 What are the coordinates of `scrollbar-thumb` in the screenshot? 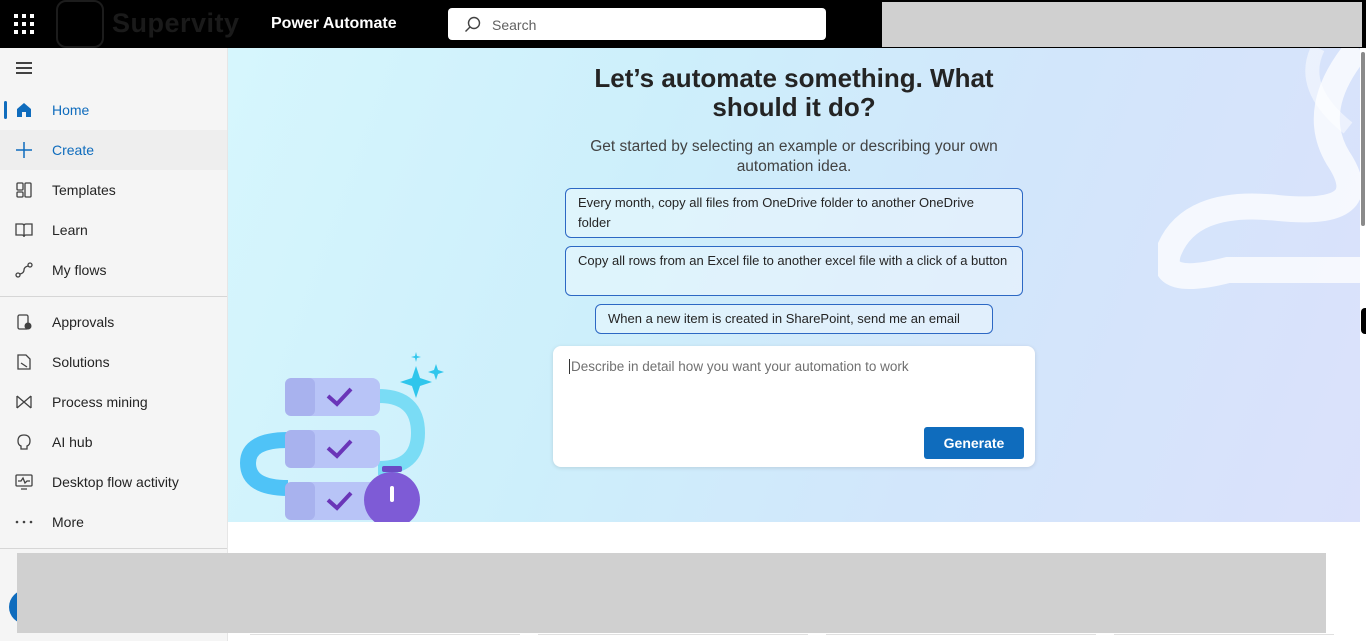 It's located at (1363, 139).